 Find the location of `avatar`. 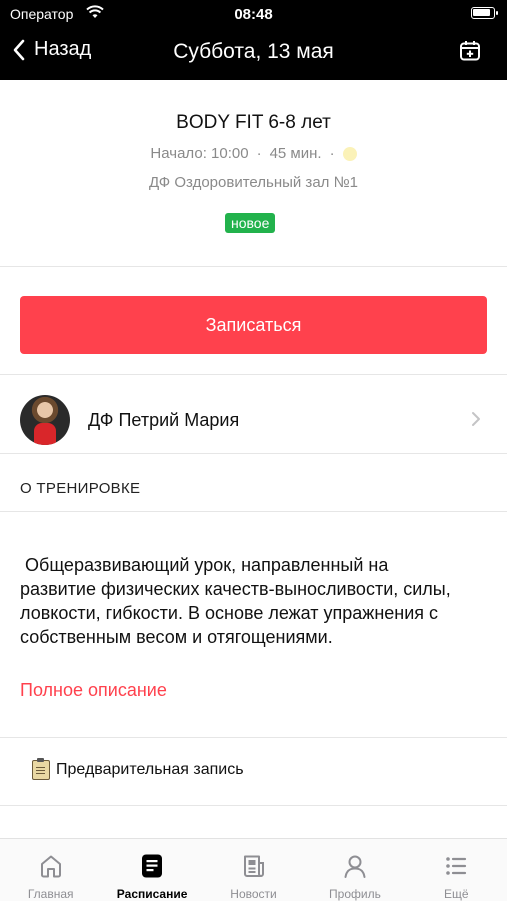

avatar is located at coordinates (45, 420).